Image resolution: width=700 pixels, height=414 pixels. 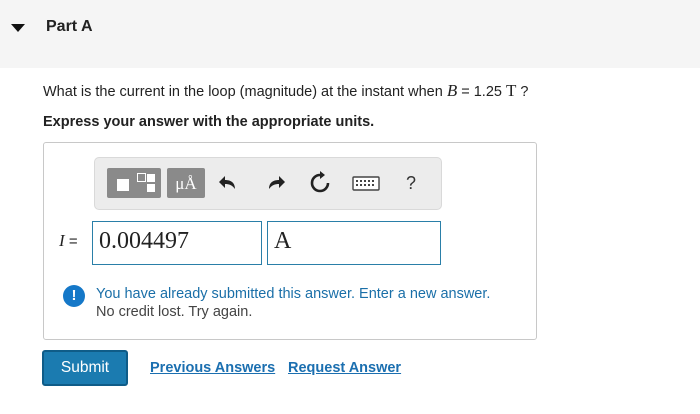 What do you see at coordinates (186, 183) in the screenshot?
I see `units-button: μÅ` at bounding box center [186, 183].